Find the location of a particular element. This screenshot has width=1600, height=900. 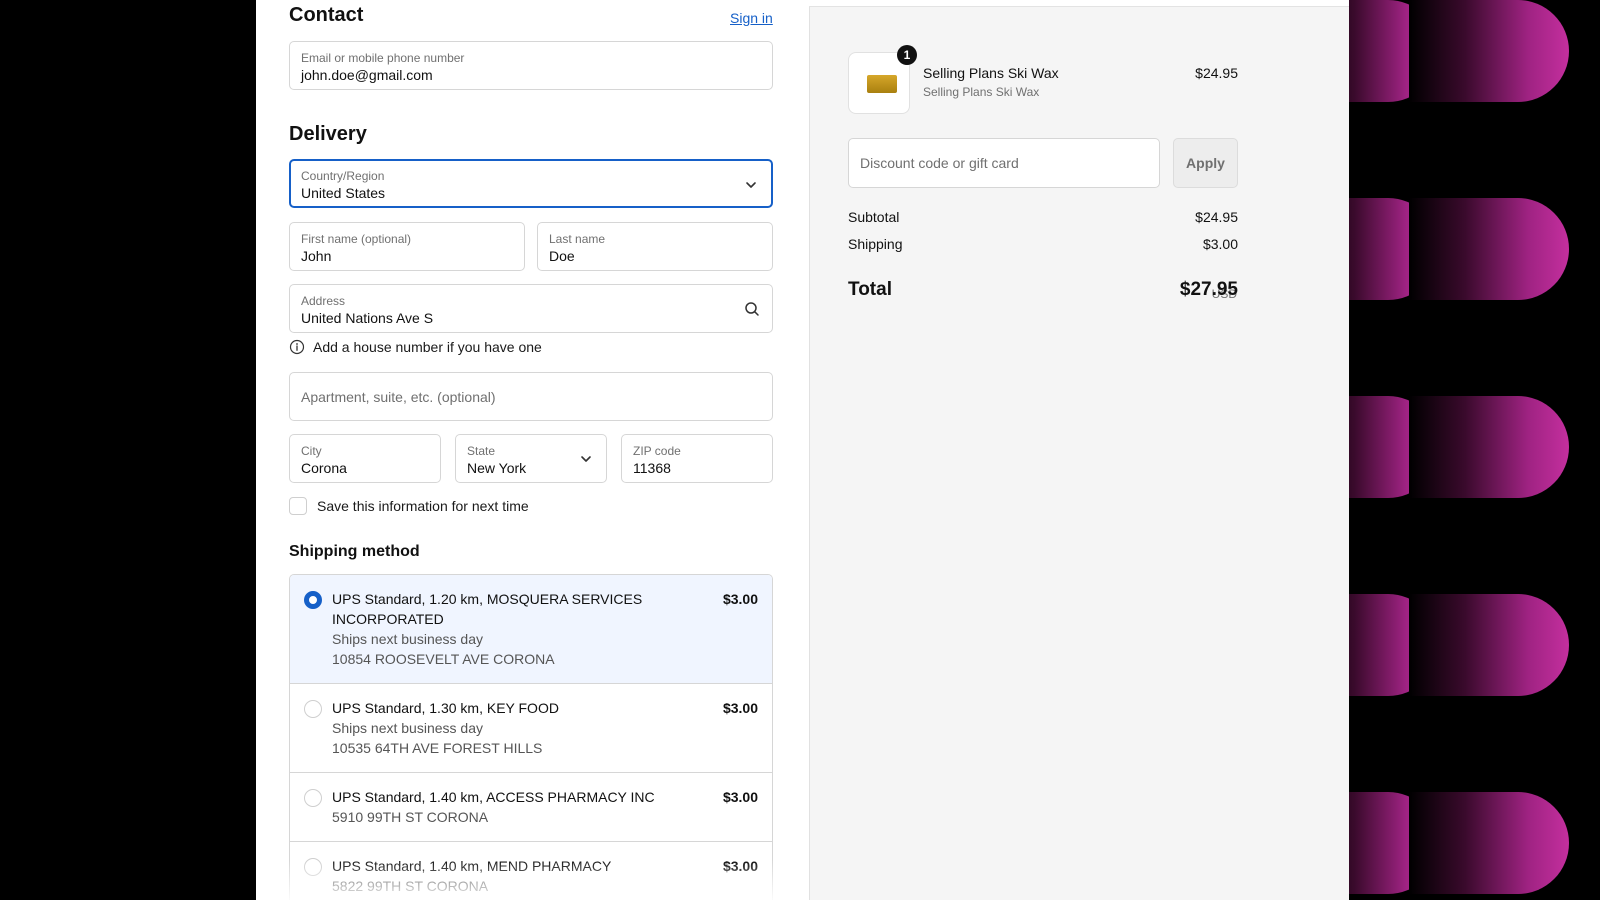

product-thumbnail: 1 is located at coordinates (882, 79).